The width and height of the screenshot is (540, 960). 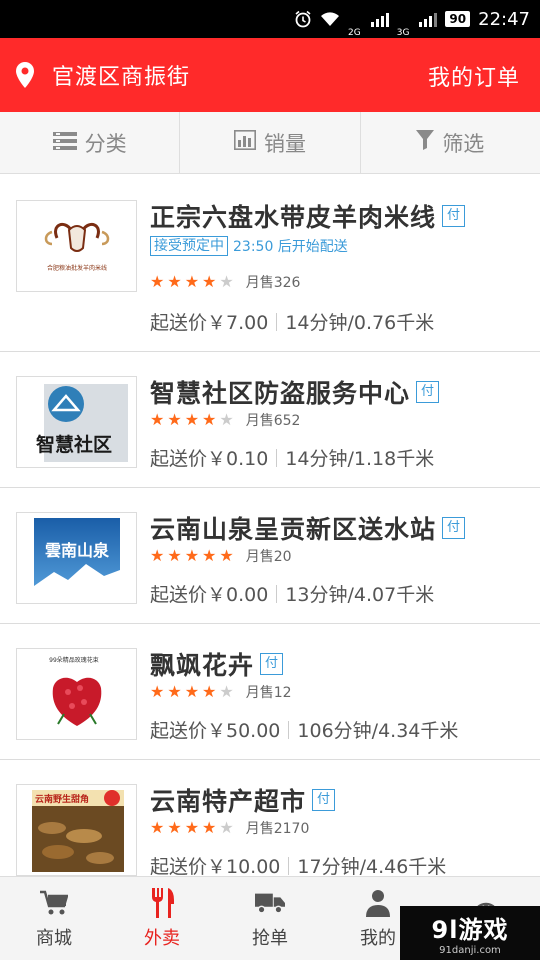 I want to click on shop-thumbnail: 云南野生甜角, so click(x=76, y=830).